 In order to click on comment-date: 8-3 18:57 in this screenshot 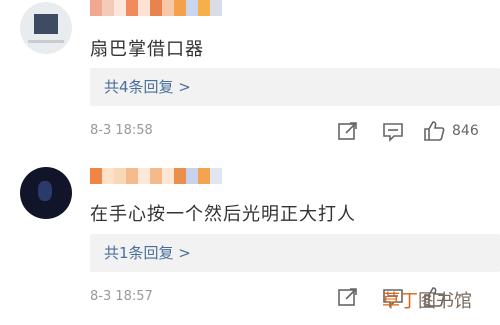, I will do `click(121, 296)`.